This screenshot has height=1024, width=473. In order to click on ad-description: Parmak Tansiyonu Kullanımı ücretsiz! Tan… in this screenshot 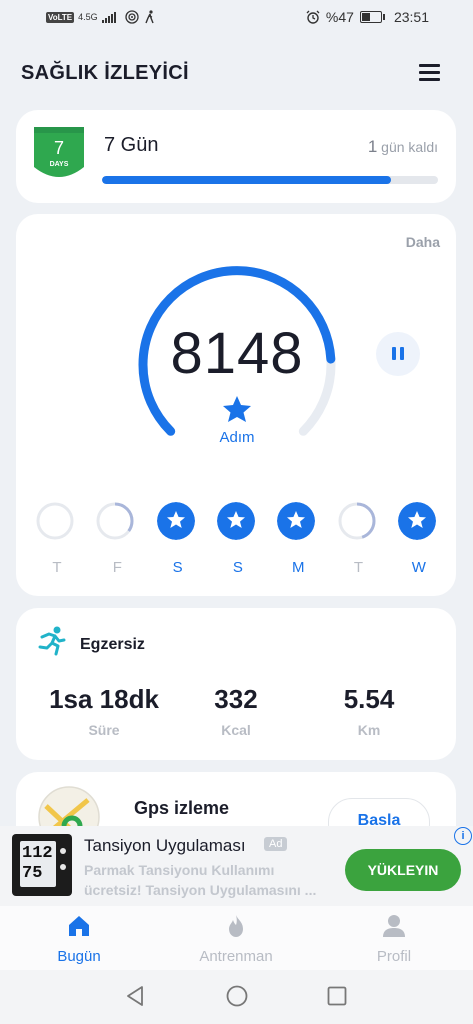, I will do `click(200, 880)`.